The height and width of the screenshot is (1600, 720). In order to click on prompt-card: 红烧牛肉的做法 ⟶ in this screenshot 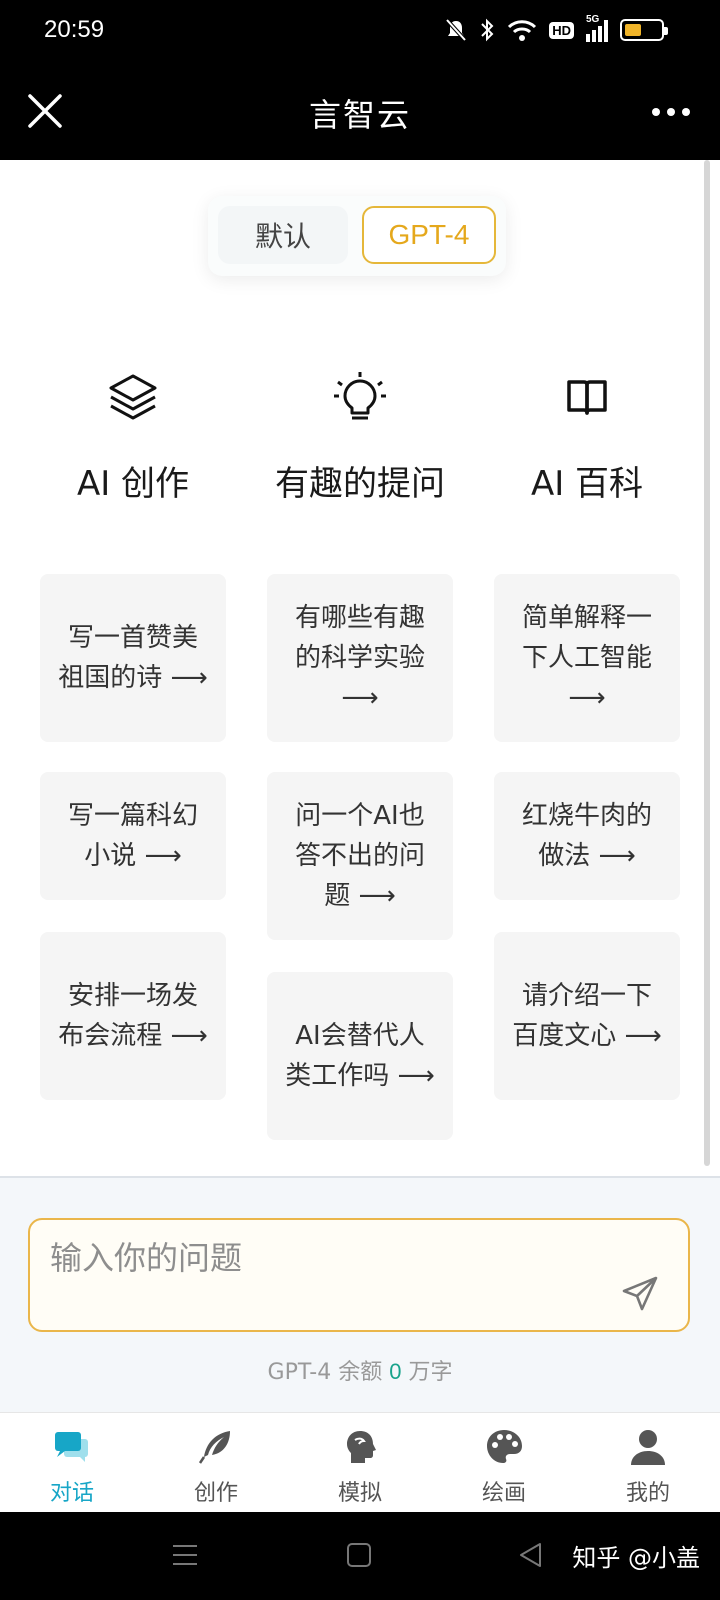, I will do `click(587, 836)`.